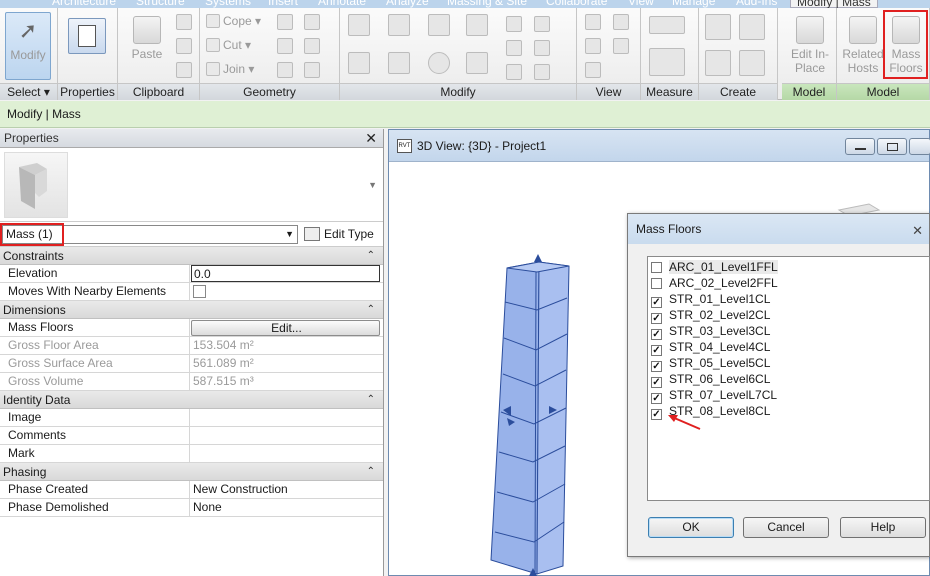  What do you see at coordinates (542, 48) in the screenshot?
I see `scale-icon` at bounding box center [542, 48].